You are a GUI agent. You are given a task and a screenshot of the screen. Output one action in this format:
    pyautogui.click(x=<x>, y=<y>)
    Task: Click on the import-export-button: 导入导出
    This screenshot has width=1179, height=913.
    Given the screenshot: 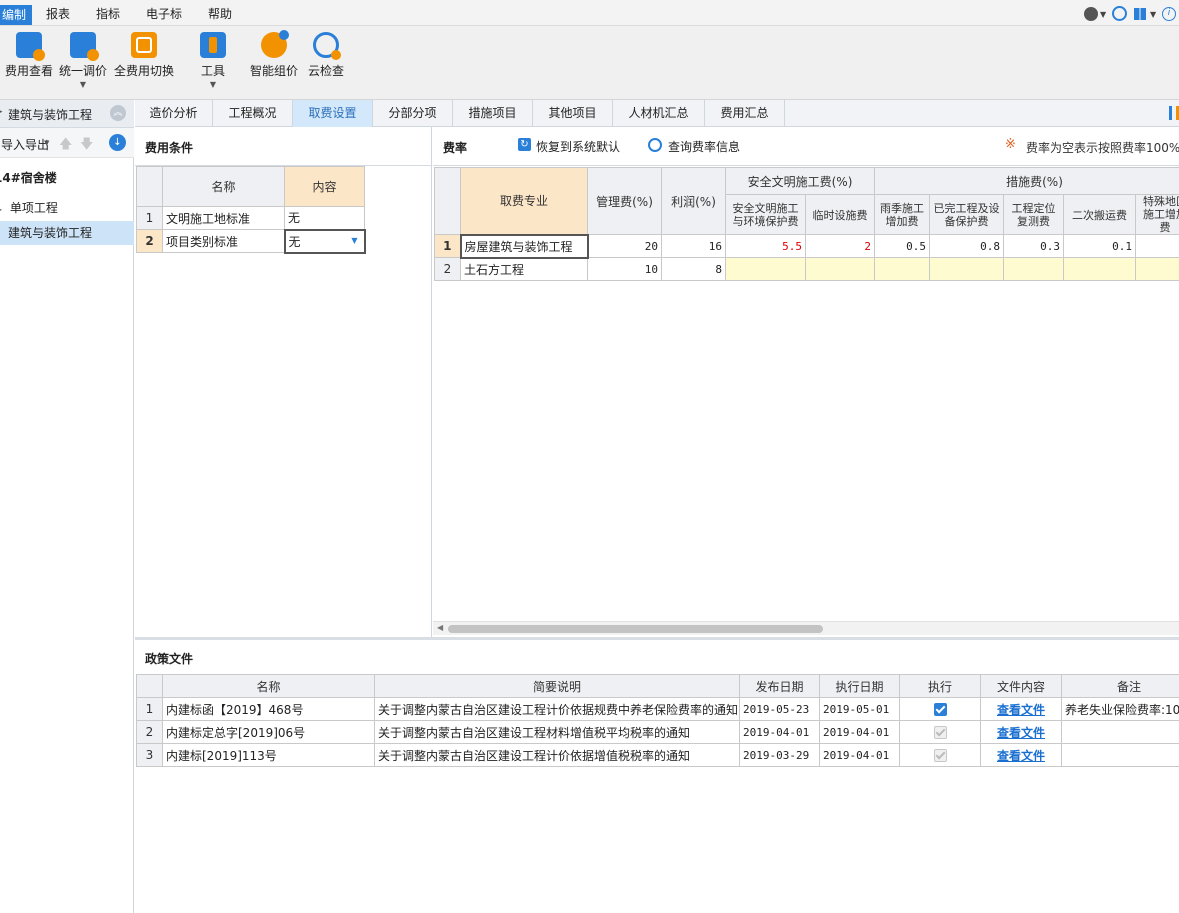 What is the action you would take?
    pyautogui.click(x=24, y=144)
    